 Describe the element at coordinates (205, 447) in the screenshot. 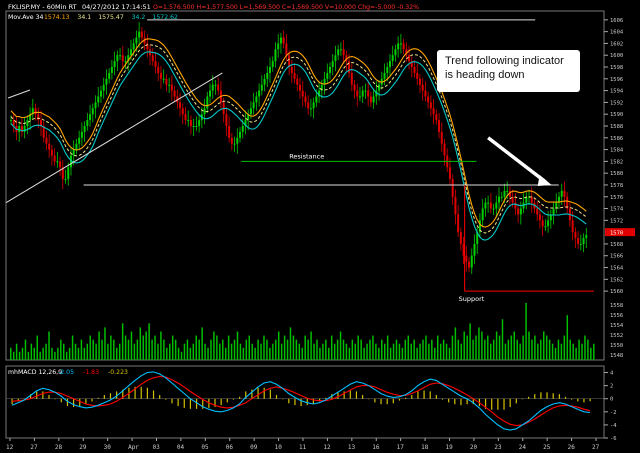

I see `x-tick-label: 05` at that location.